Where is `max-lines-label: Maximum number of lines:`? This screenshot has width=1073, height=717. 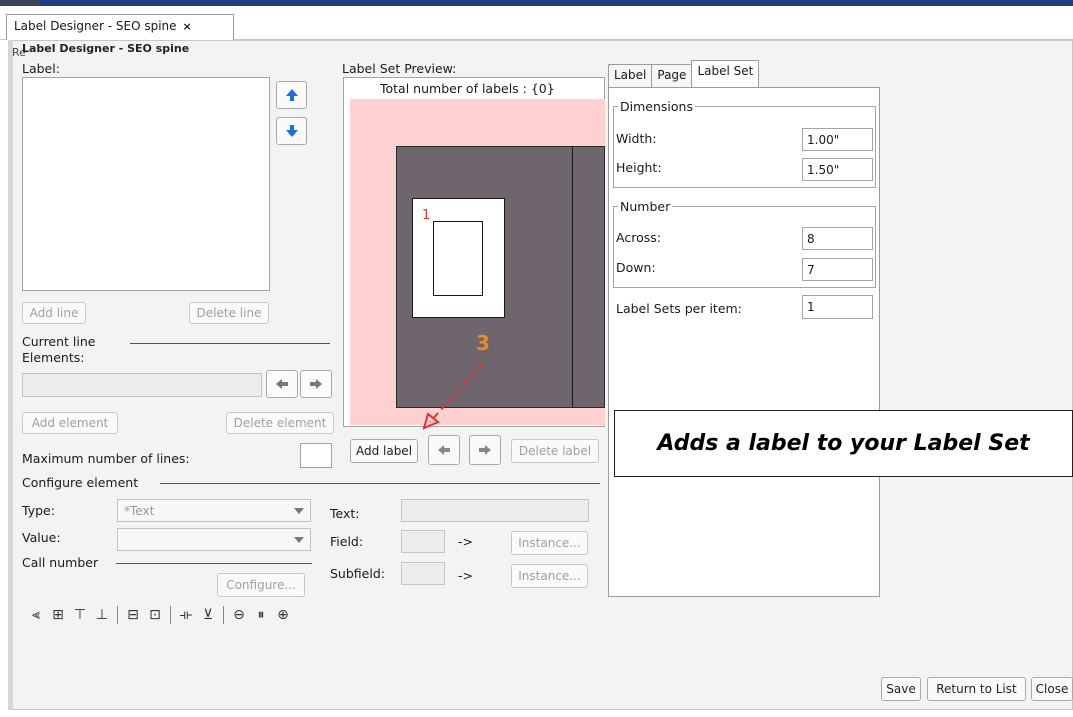
max-lines-label: Maximum number of lines: is located at coordinates (106, 458).